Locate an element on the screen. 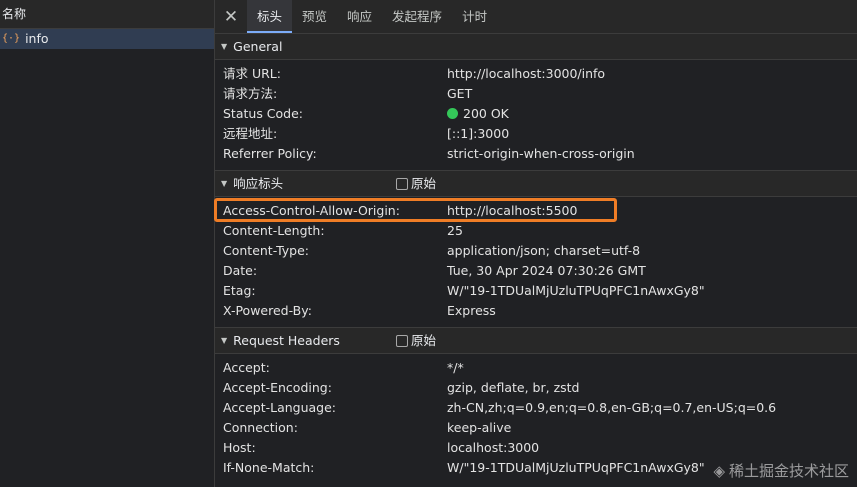 The width and height of the screenshot is (857, 487). header-value: GET is located at coordinates (460, 93).